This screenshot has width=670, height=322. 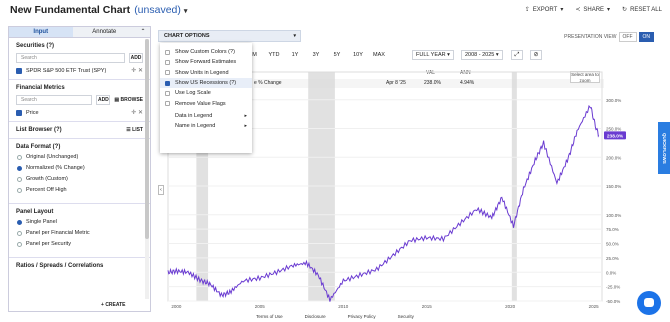 What do you see at coordinates (79, 179) in the screenshot?
I see `radio-option: Growth (Custom)` at bounding box center [79, 179].